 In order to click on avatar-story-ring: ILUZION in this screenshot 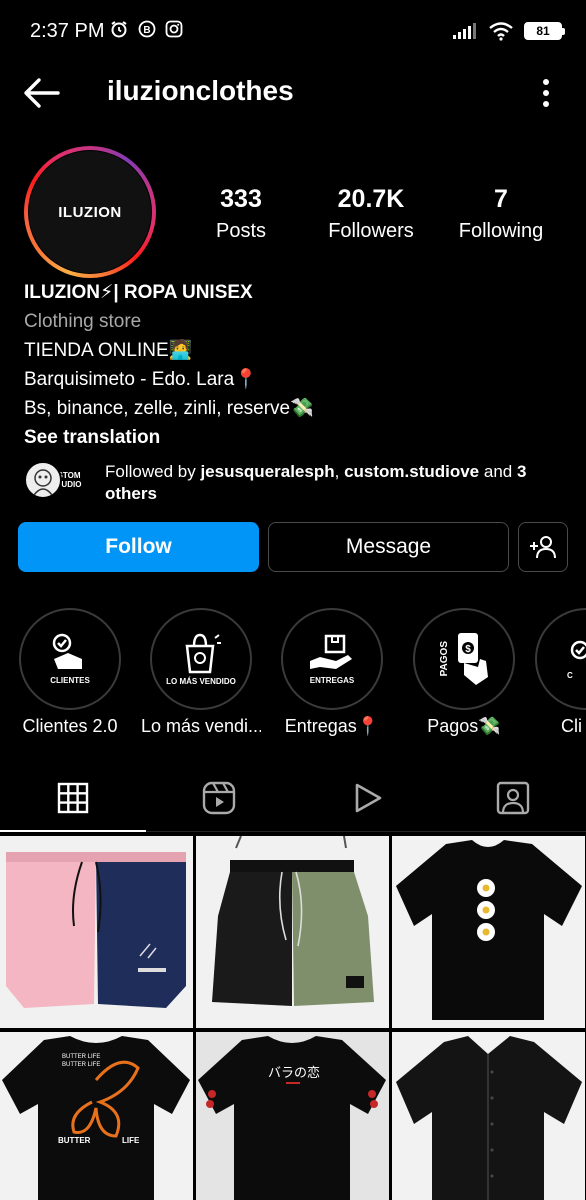, I will do `click(90, 212)`.